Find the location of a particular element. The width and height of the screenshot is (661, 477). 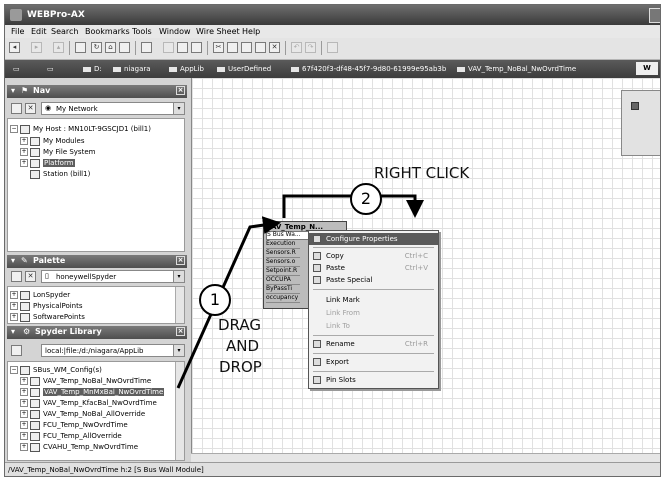

right-click-label: RIGHT CLICK is located at coordinates (422, 173).